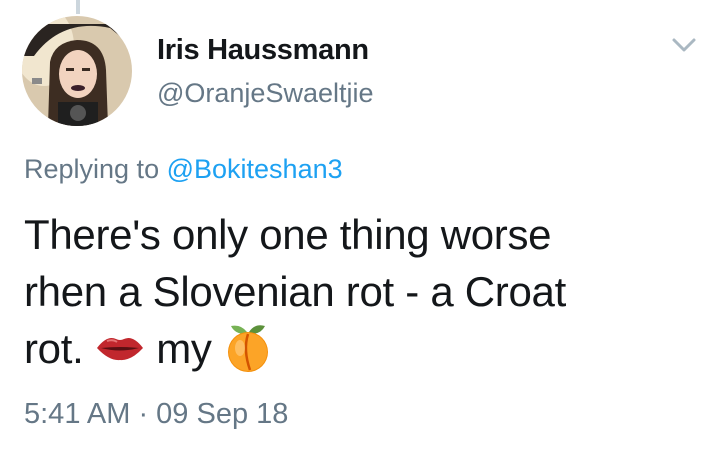  What do you see at coordinates (184, 348) in the screenshot?
I see `tweet-text-segment: my` at bounding box center [184, 348].